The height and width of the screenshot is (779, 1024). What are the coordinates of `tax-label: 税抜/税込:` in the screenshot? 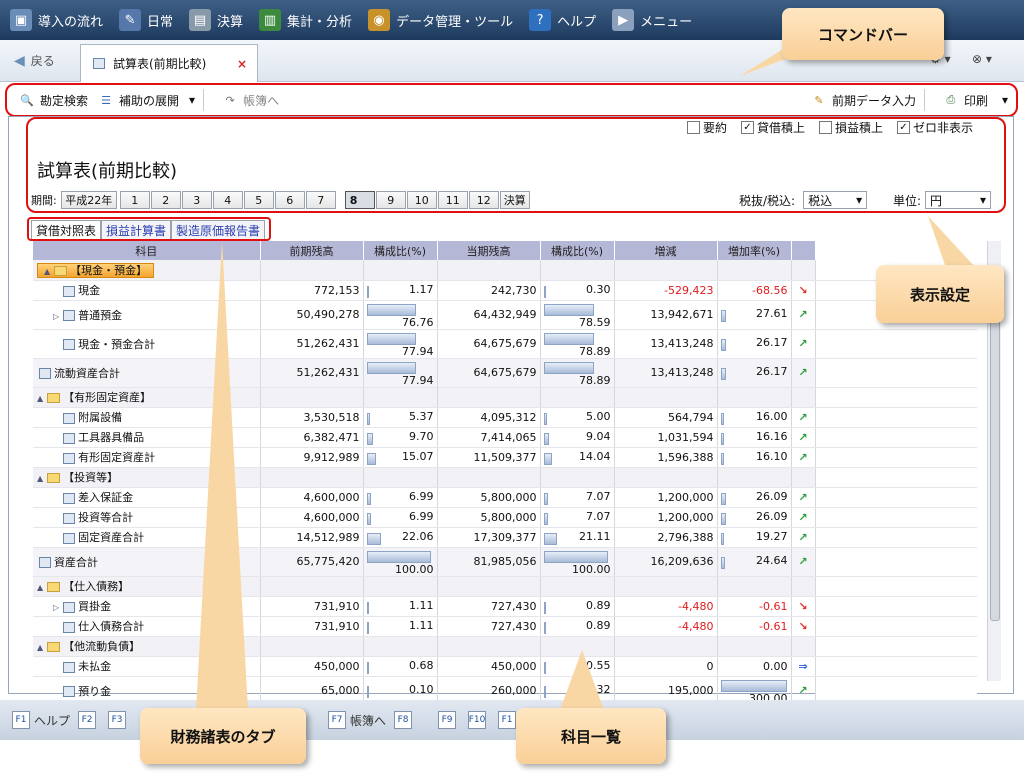 It's located at (767, 200).